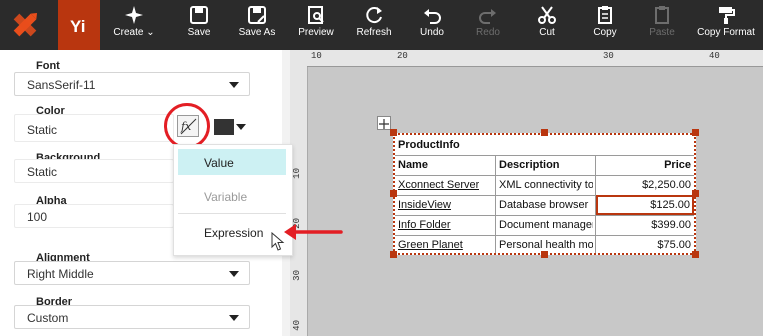 This screenshot has width=763, height=336. Describe the element at coordinates (241, 127) in the screenshot. I see `color-caret-icon` at that location.